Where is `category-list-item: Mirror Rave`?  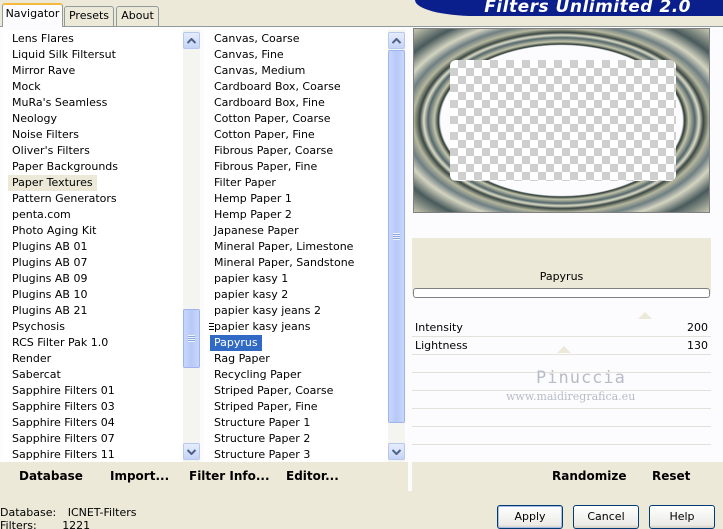
category-list-item: Mirror Rave is located at coordinates (43, 71).